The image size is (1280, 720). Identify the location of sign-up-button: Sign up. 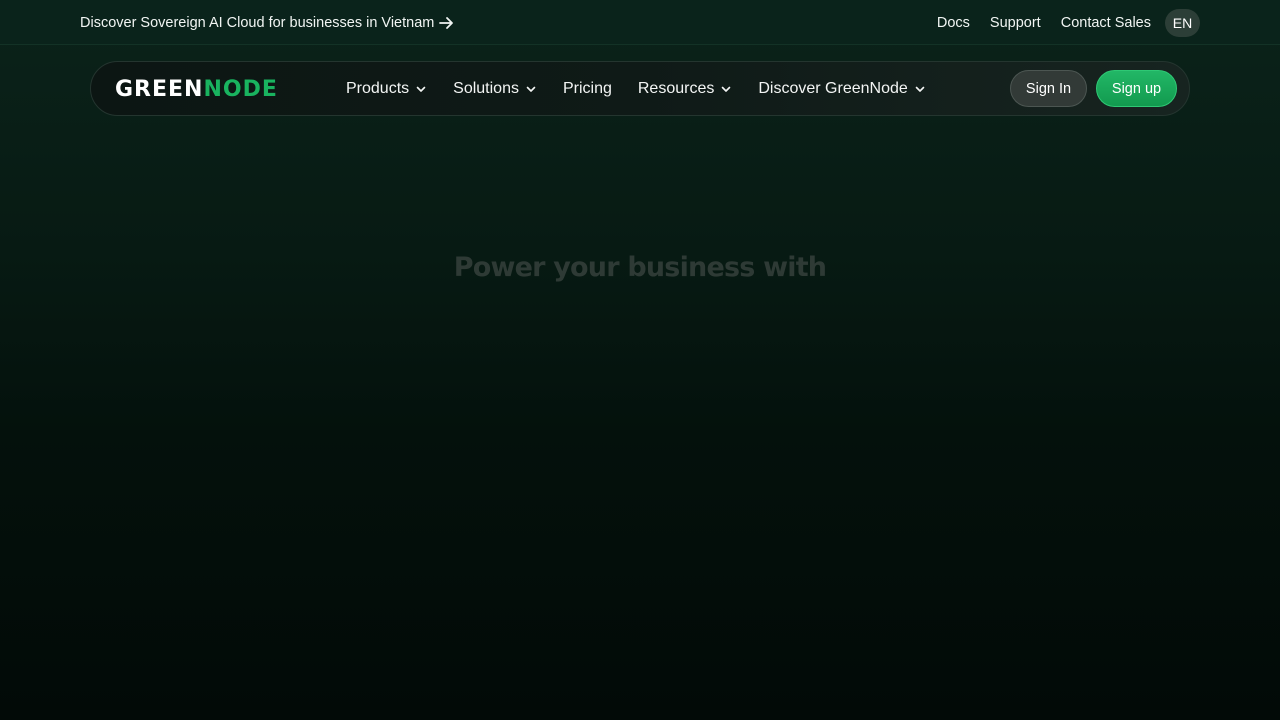
(1136, 88).